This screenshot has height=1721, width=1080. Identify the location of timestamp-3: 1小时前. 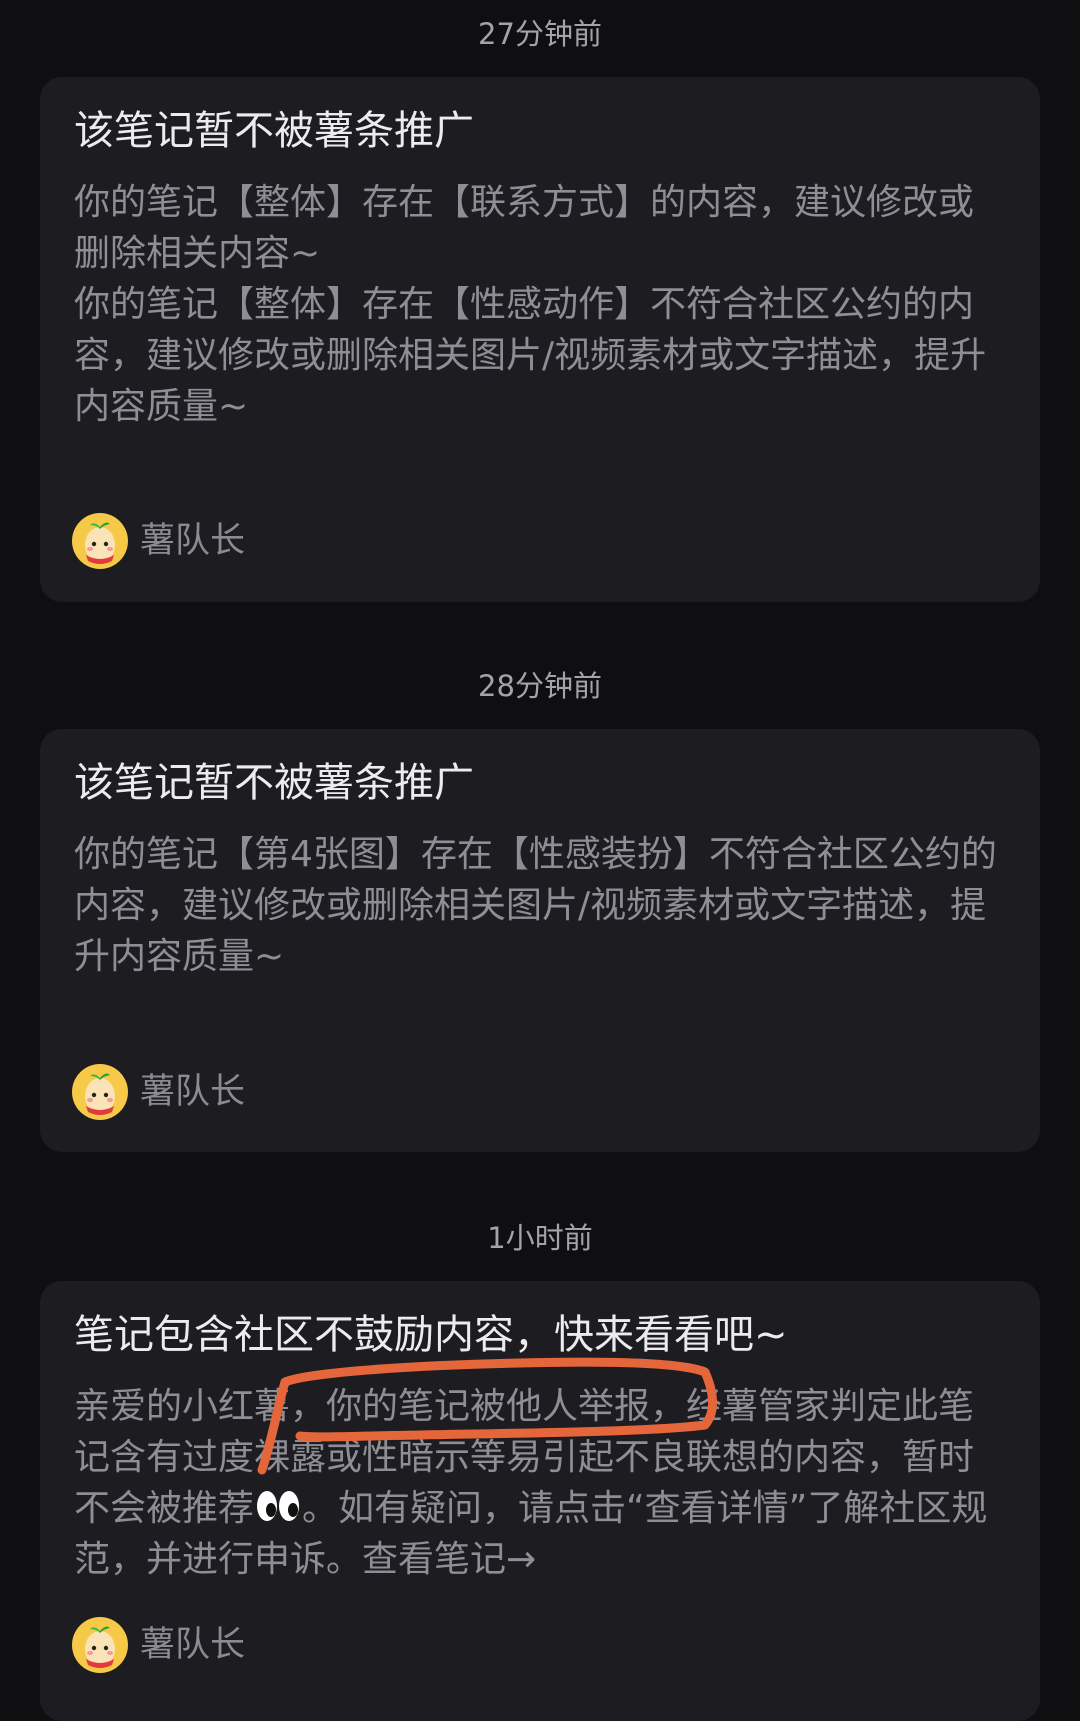
(540, 1238).